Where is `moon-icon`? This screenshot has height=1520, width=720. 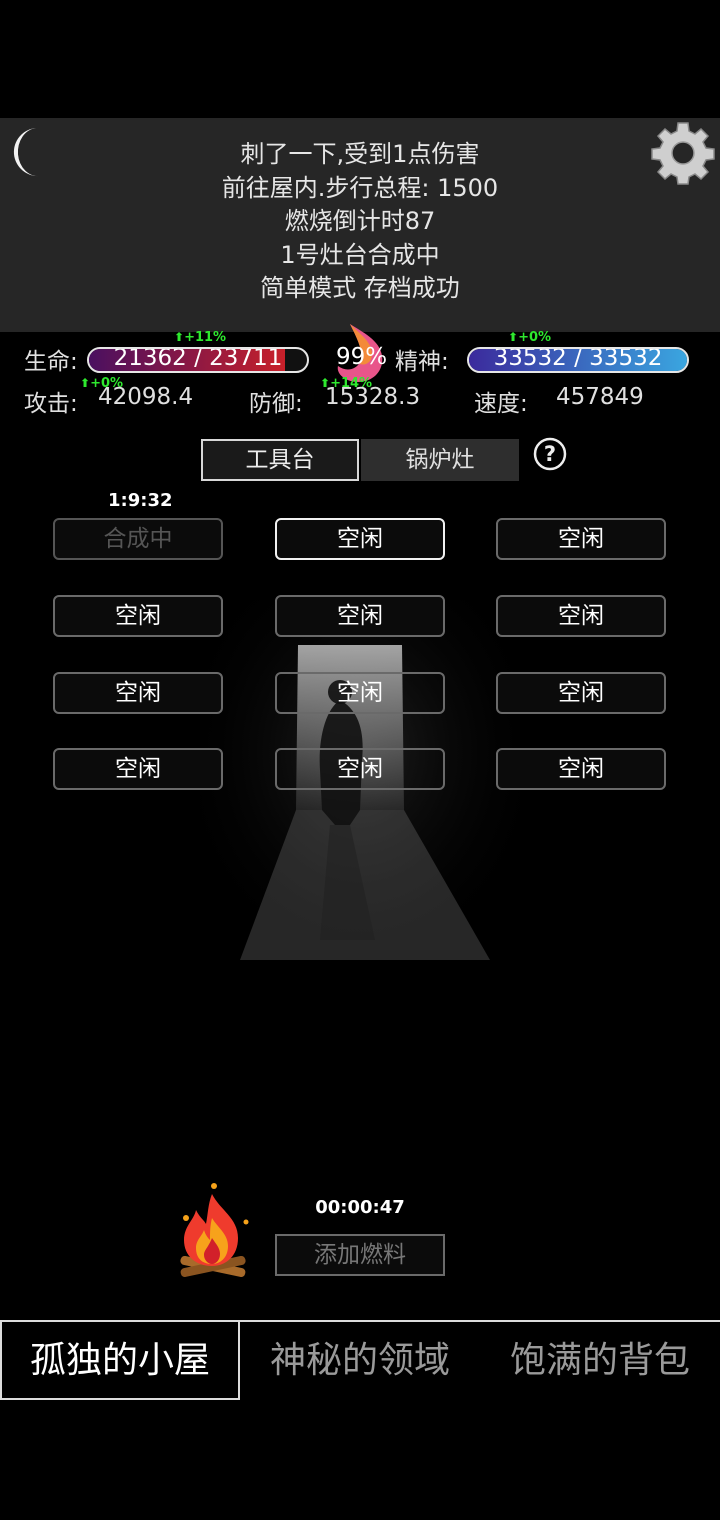
moon-icon is located at coordinates (26, 152).